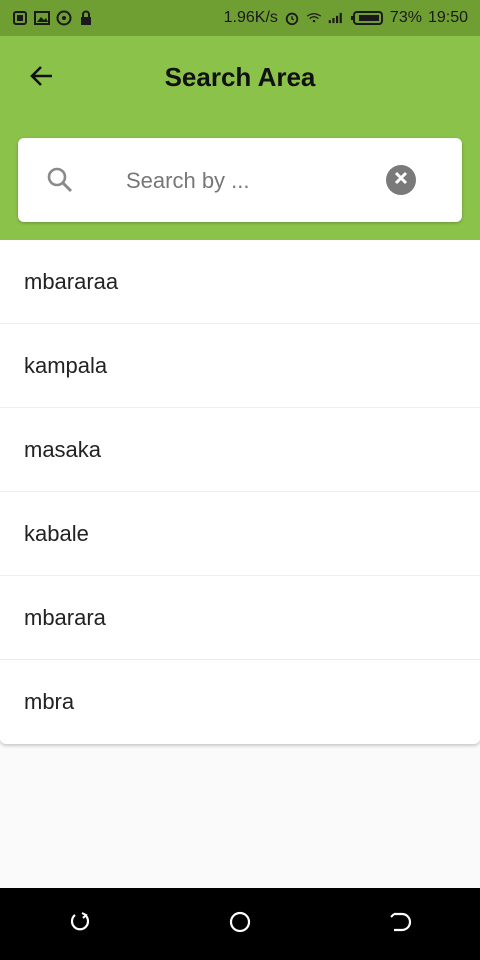 Image resolution: width=480 pixels, height=960 pixels. What do you see at coordinates (346, 18) in the screenshot?
I see `status-right: 1.96K/s 73% 19:50` at bounding box center [346, 18].